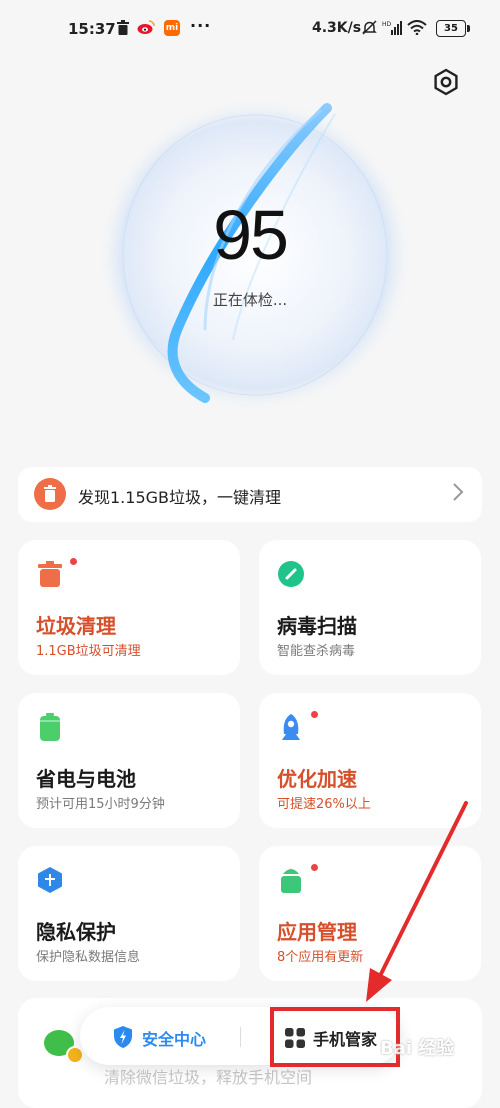  Describe the element at coordinates (129, 607) in the screenshot. I see `card-junk-cleanup: 垃圾清理 1.1GB垃圾可清理` at that location.